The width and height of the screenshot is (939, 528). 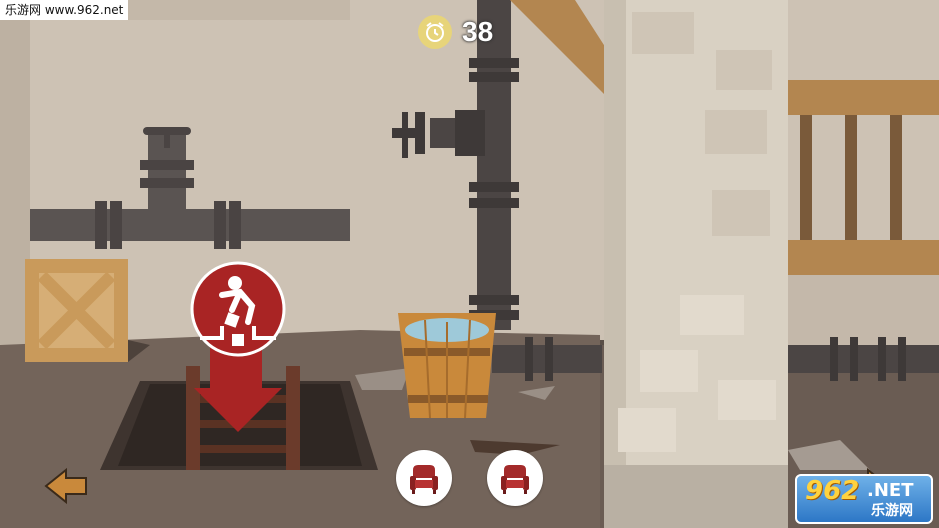 What do you see at coordinates (435, 32) in the screenshot?
I see `alarm-clock-icon` at bounding box center [435, 32].